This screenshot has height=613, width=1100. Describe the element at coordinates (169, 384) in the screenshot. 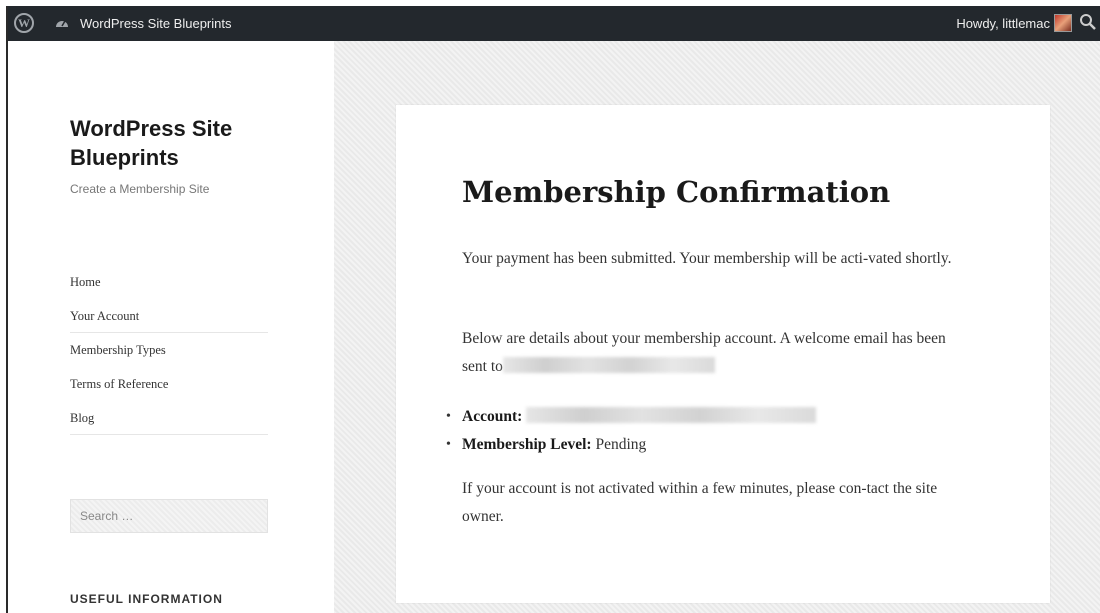

I see `nav-item-terms-of-reference: Terms of Reference` at that location.